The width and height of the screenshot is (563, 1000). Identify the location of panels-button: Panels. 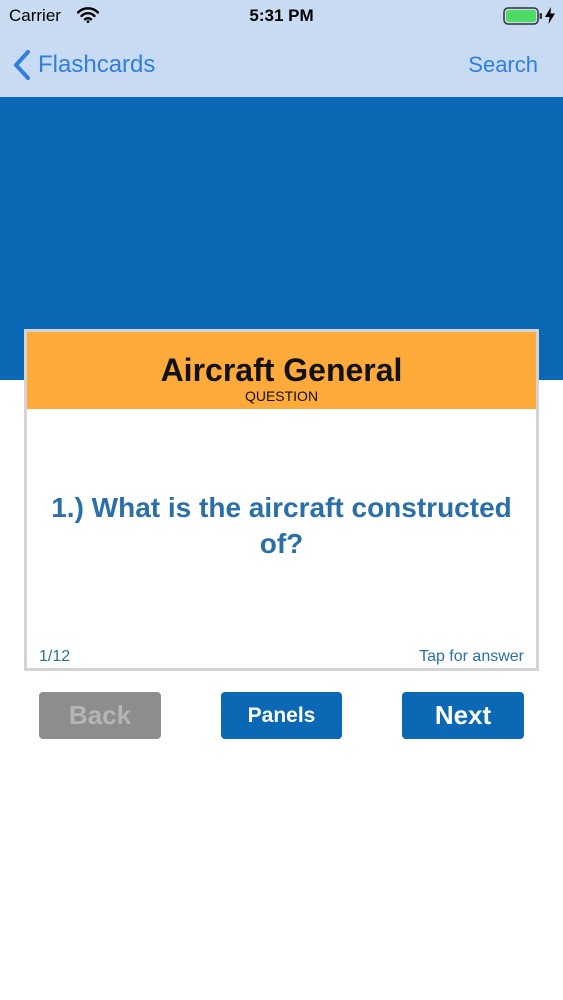
(281, 715).